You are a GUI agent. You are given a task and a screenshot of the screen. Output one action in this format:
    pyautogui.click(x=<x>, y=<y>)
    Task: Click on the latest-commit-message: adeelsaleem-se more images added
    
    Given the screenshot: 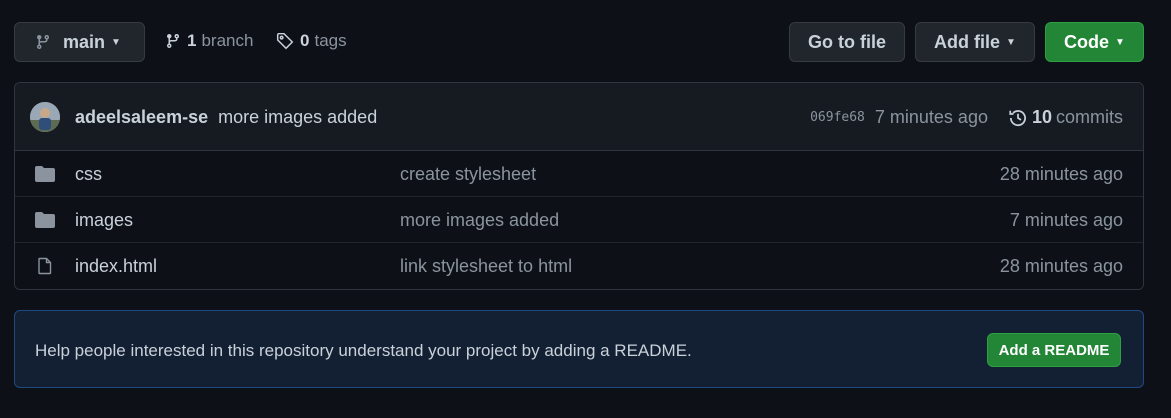 What is the action you would take?
    pyautogui.click(x=226, y=117)
    